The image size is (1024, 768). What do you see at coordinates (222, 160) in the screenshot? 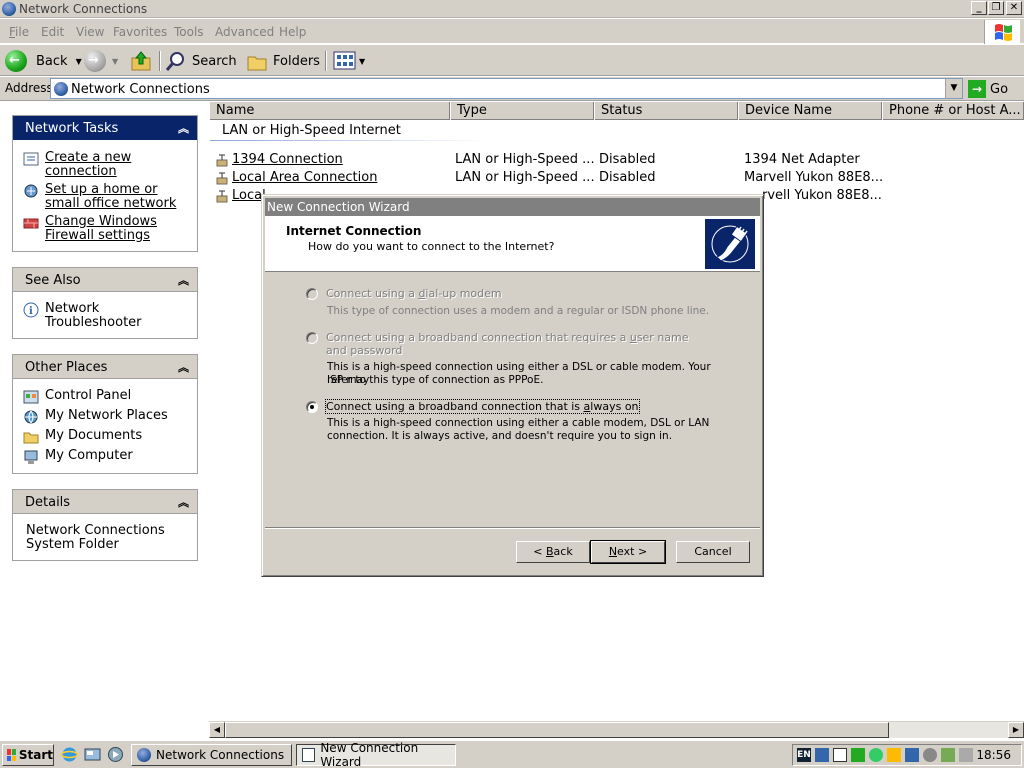
I see `lan-connection-icon` at bounding box center [222, 160].